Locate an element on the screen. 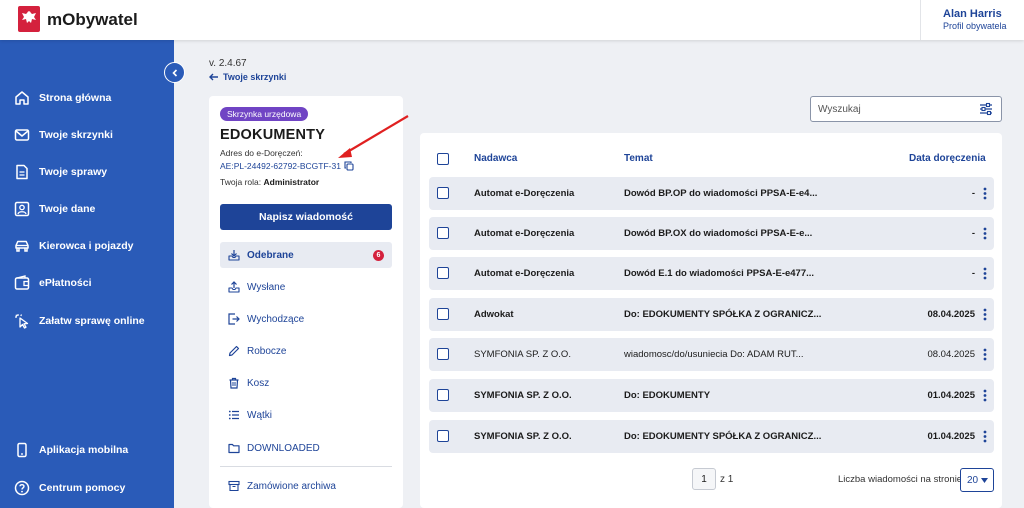 This screenshot has height=508, width=1024. collapse-sidebar-button is located at coordinates (174, 72).